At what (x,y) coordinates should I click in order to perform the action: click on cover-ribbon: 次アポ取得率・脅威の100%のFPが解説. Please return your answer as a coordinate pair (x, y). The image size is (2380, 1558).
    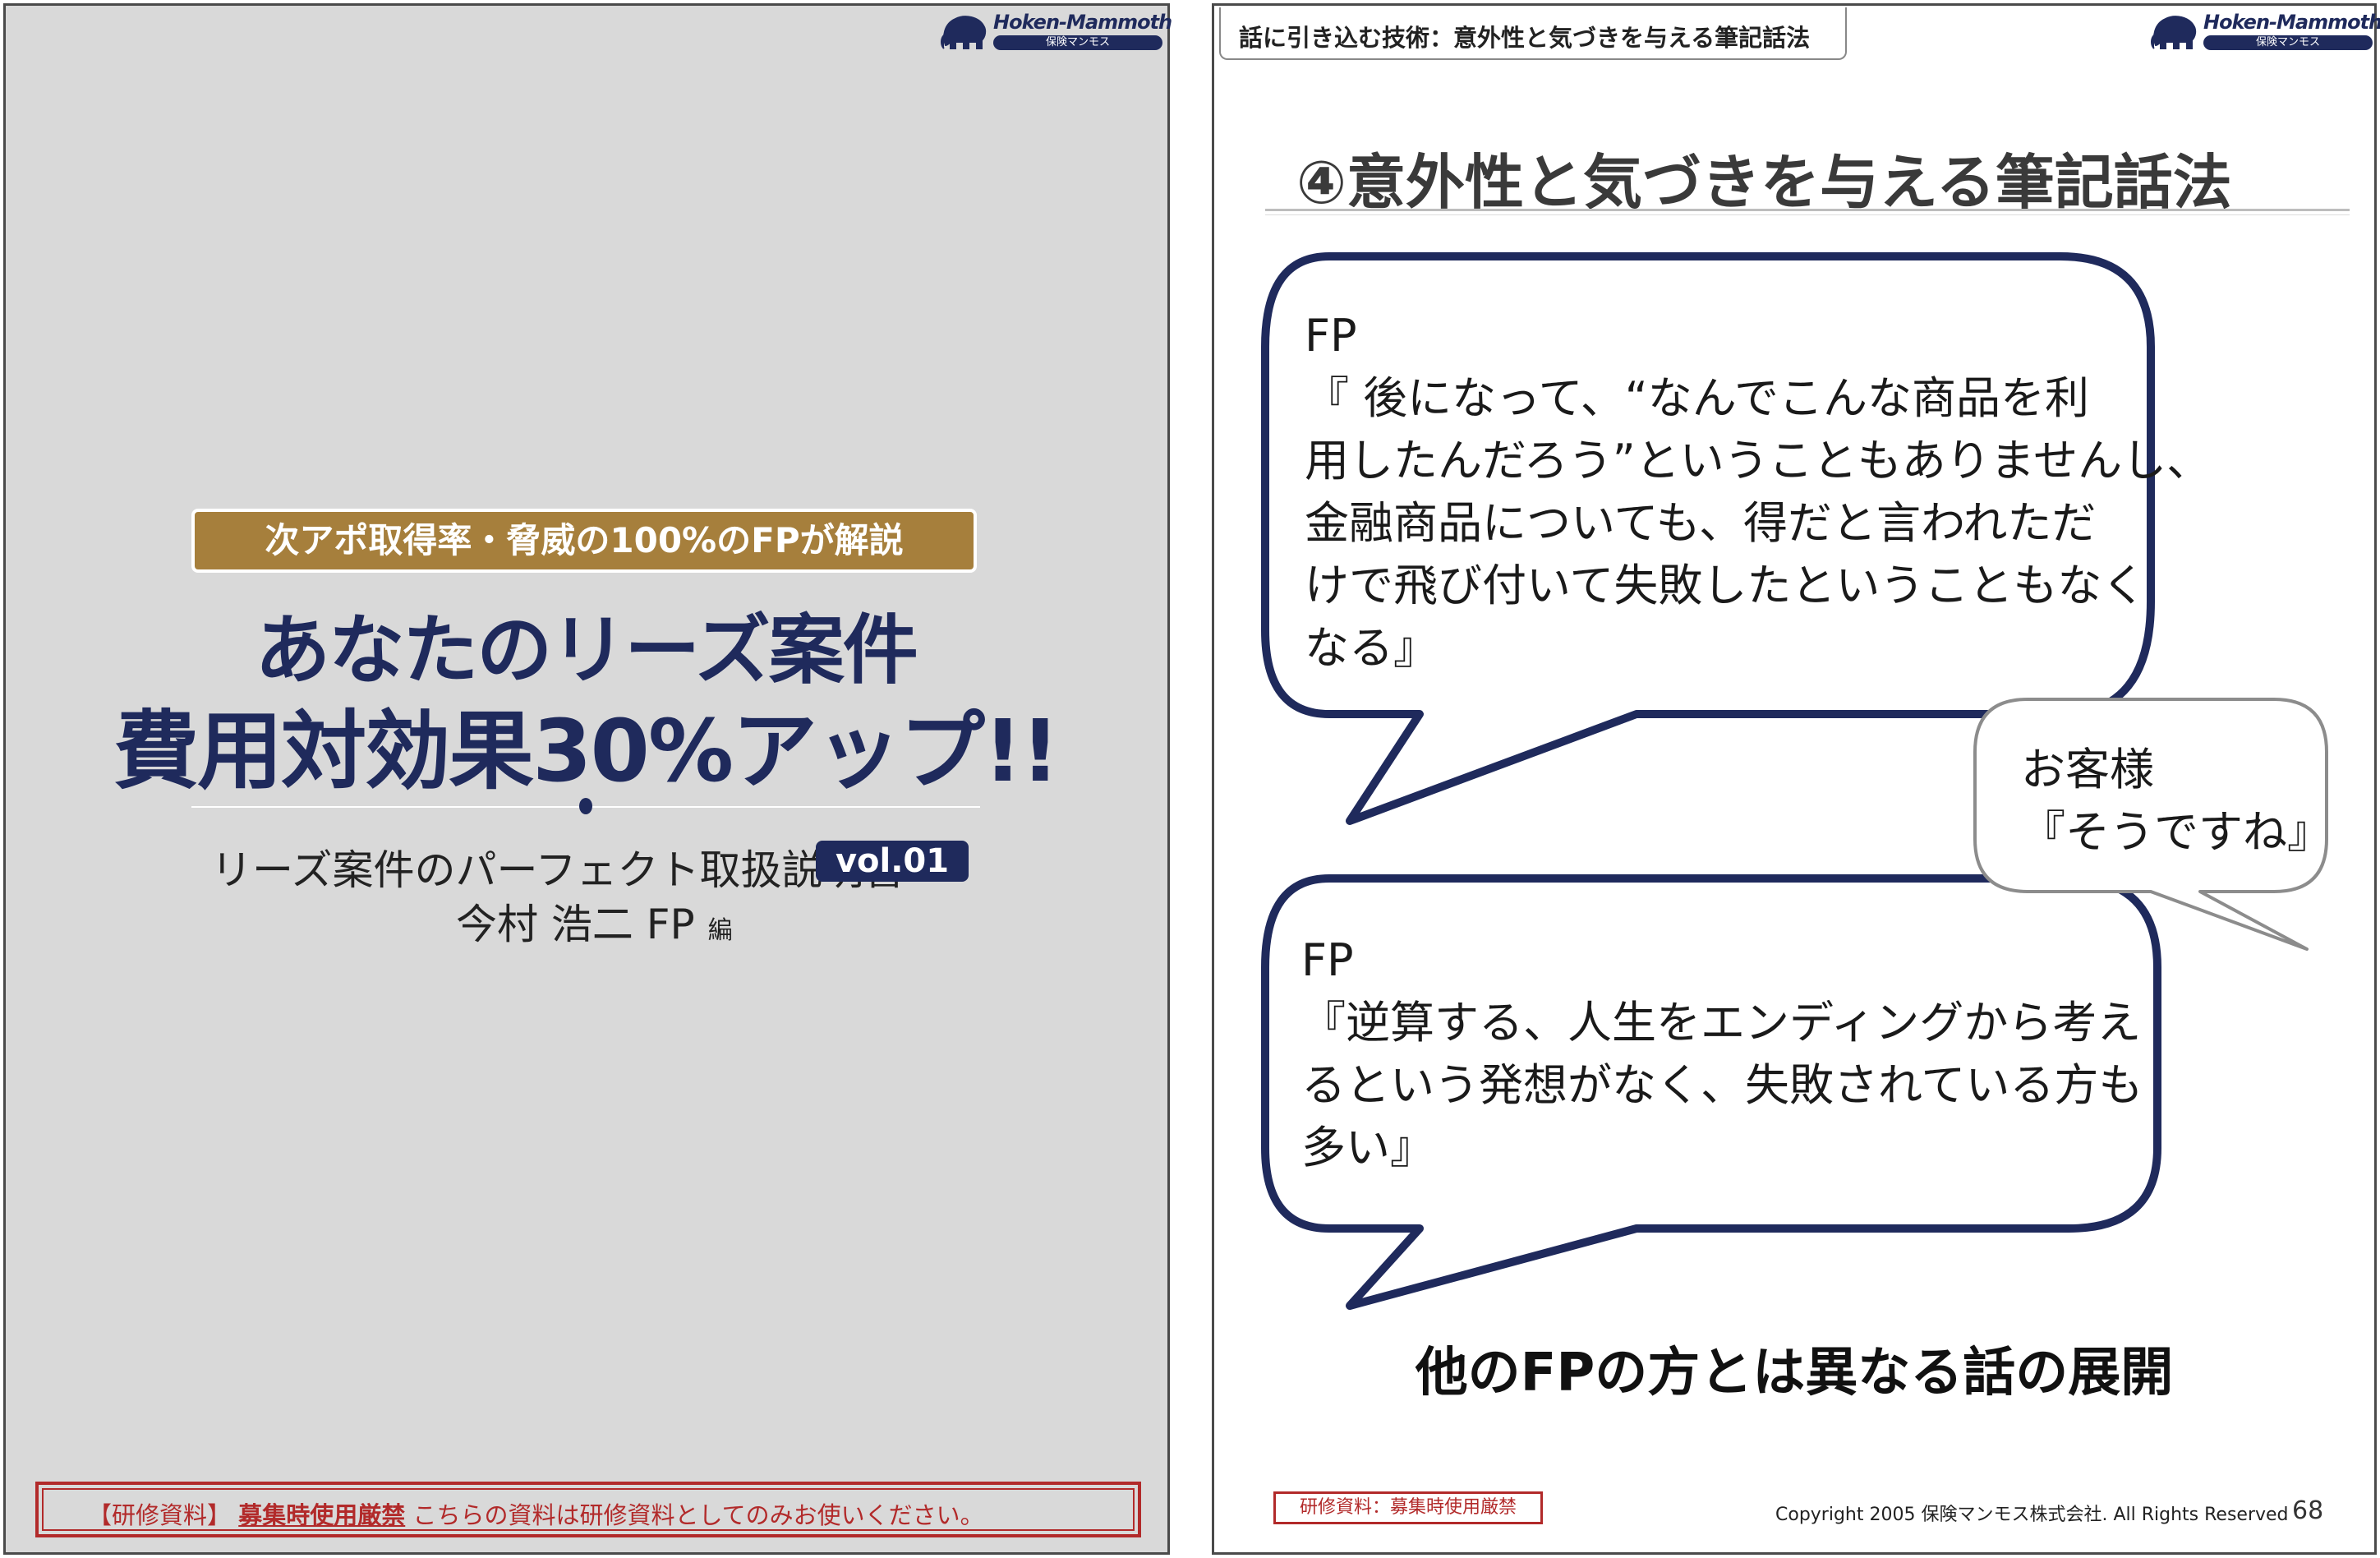
    Looking at the image, I should click on (584, 541).